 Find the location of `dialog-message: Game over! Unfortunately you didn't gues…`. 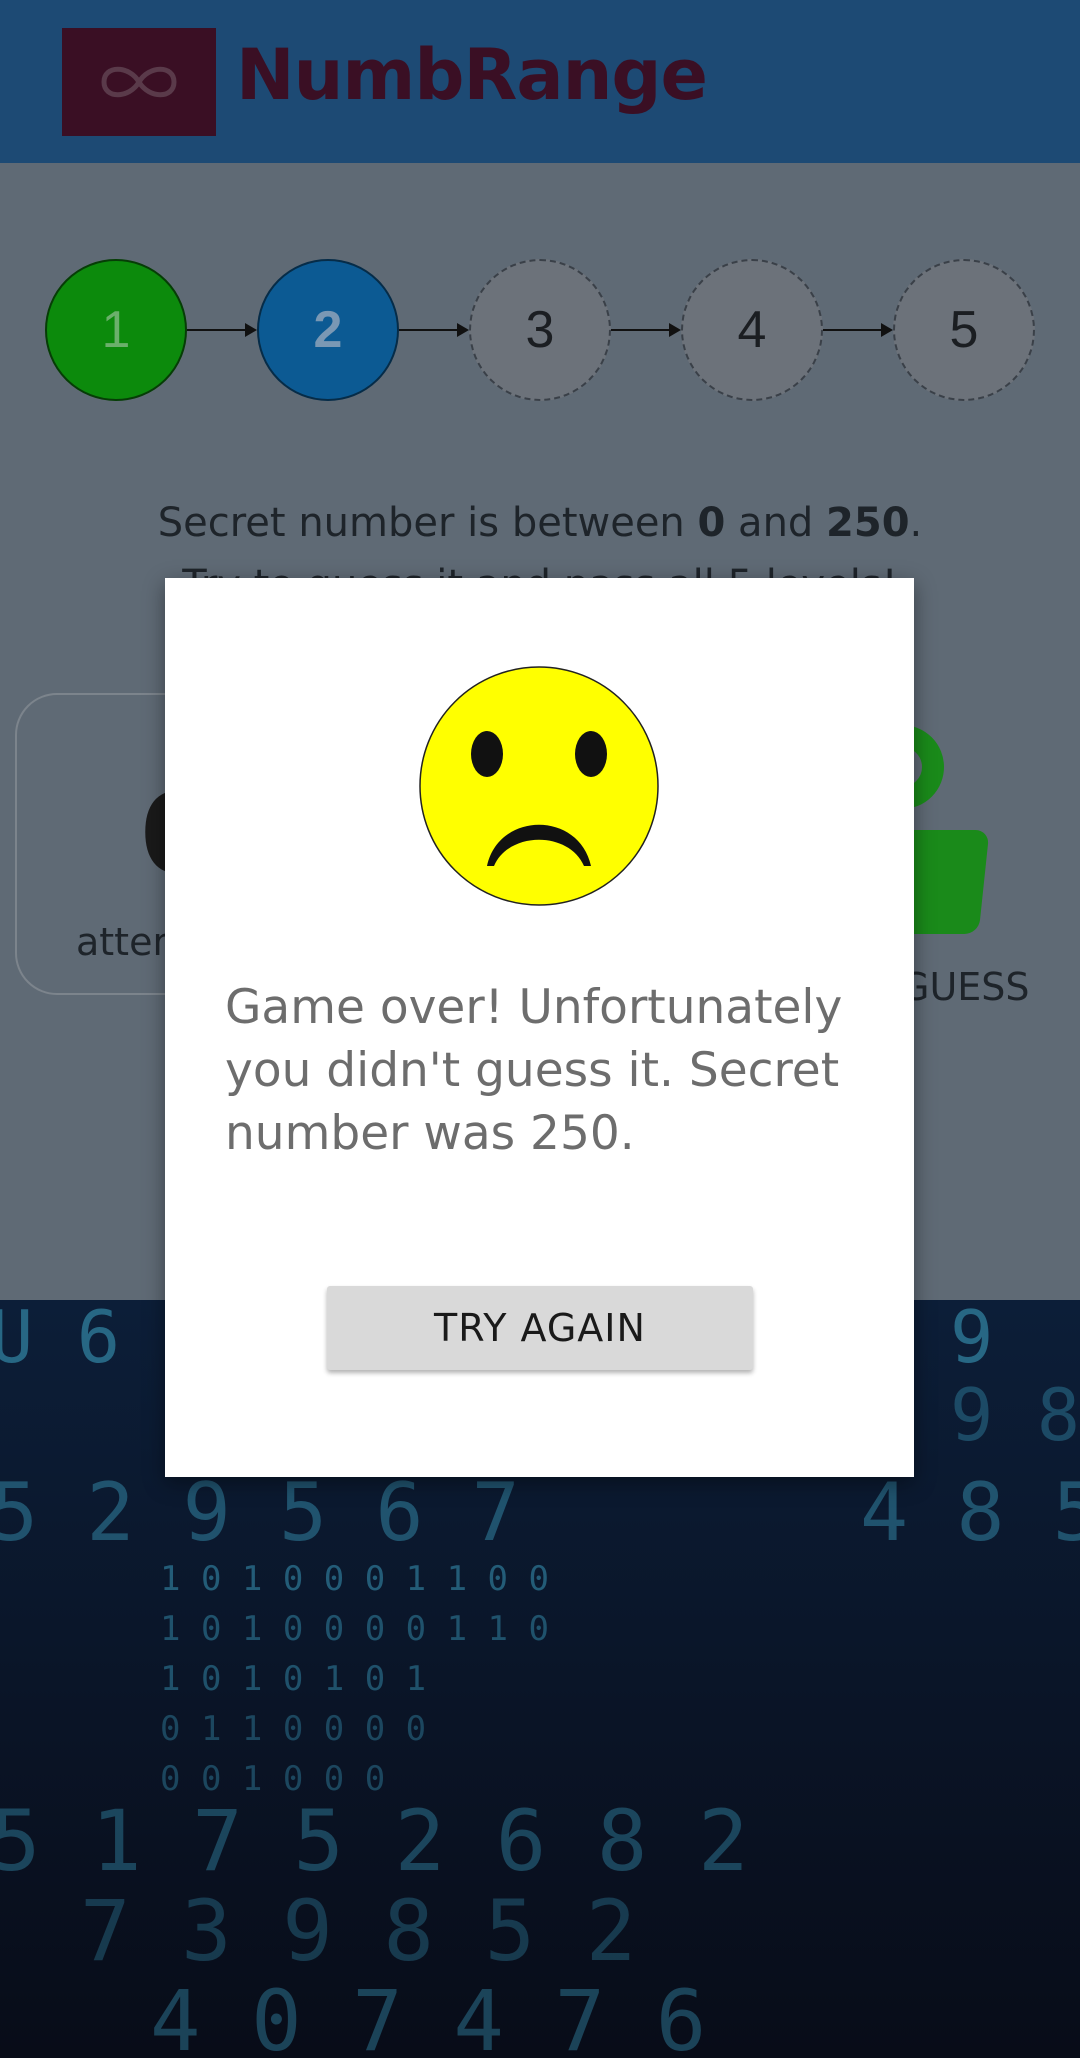

dialog-message: Game over! Unfortunately you didn't gues… is located at coordinates (534, 1070).